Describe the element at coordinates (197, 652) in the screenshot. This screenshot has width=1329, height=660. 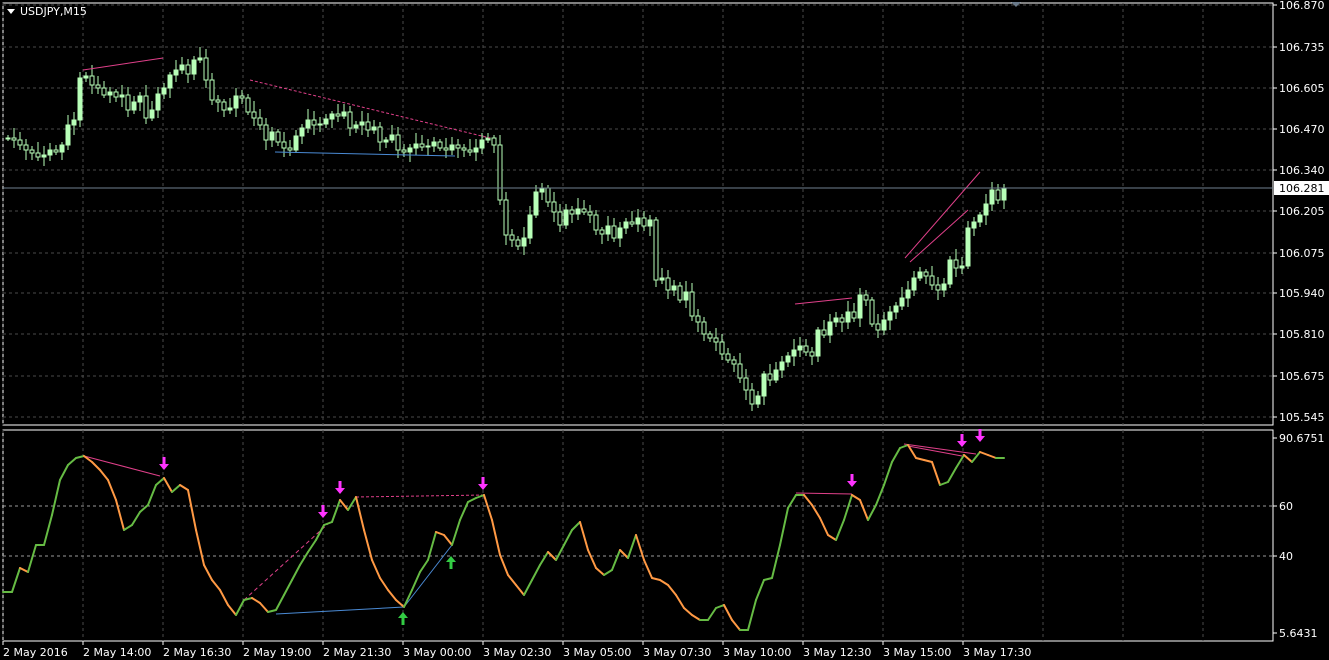
I see `time-tick-label: 2 May 16:30` at that location.